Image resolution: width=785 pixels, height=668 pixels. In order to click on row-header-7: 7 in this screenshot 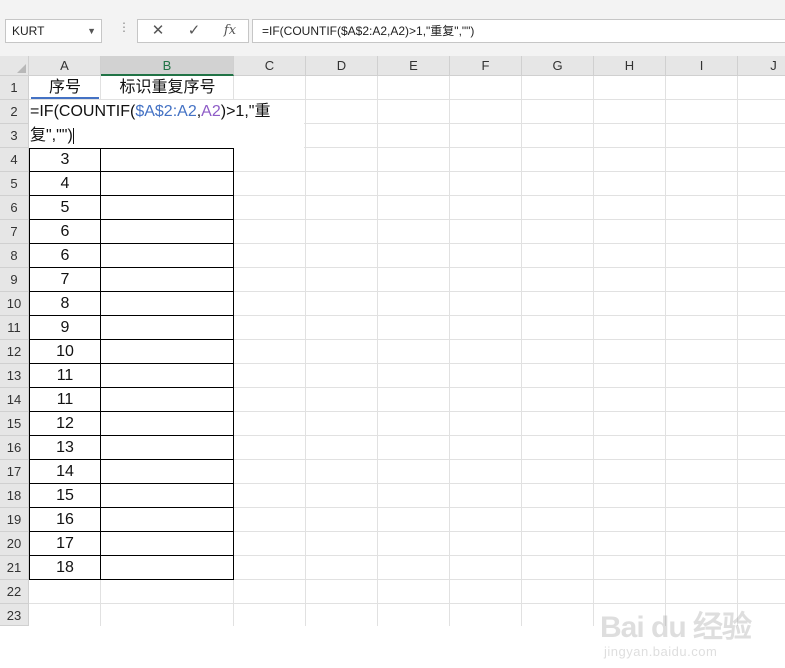, I will do `click(14, 232)`.